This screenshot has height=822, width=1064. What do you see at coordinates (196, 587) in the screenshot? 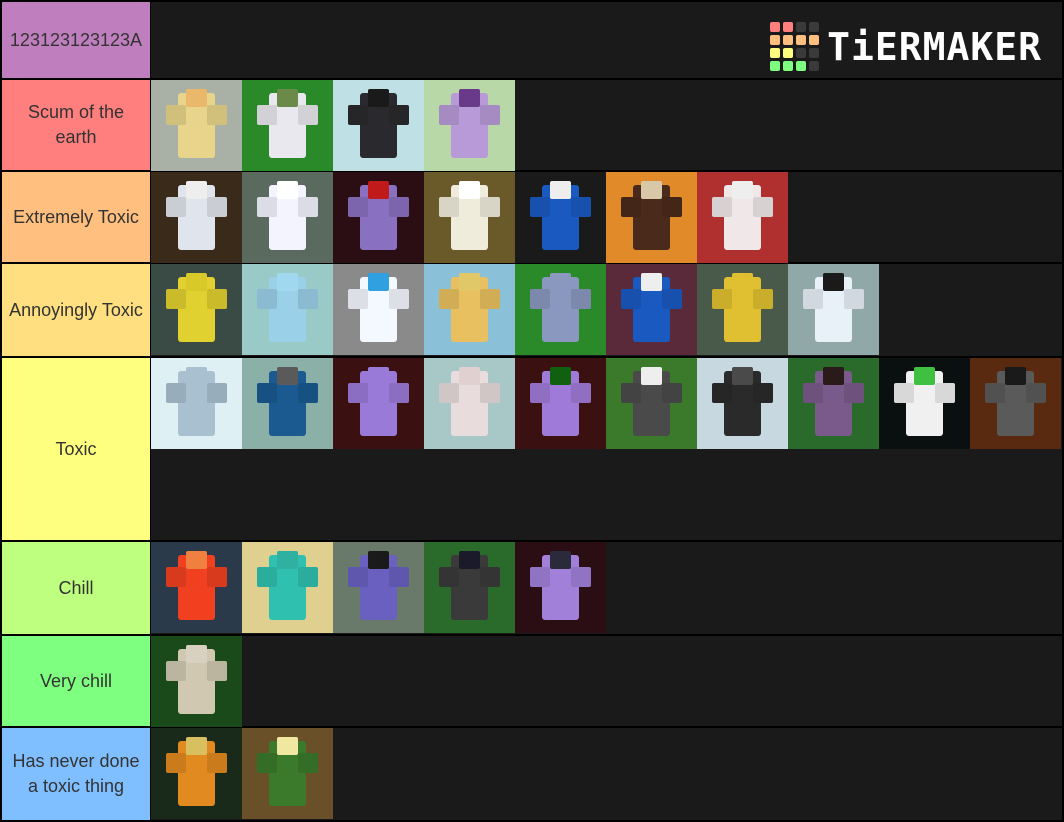
I see `tier-item-fiery-red-stand` at bounding box center [196, 587].